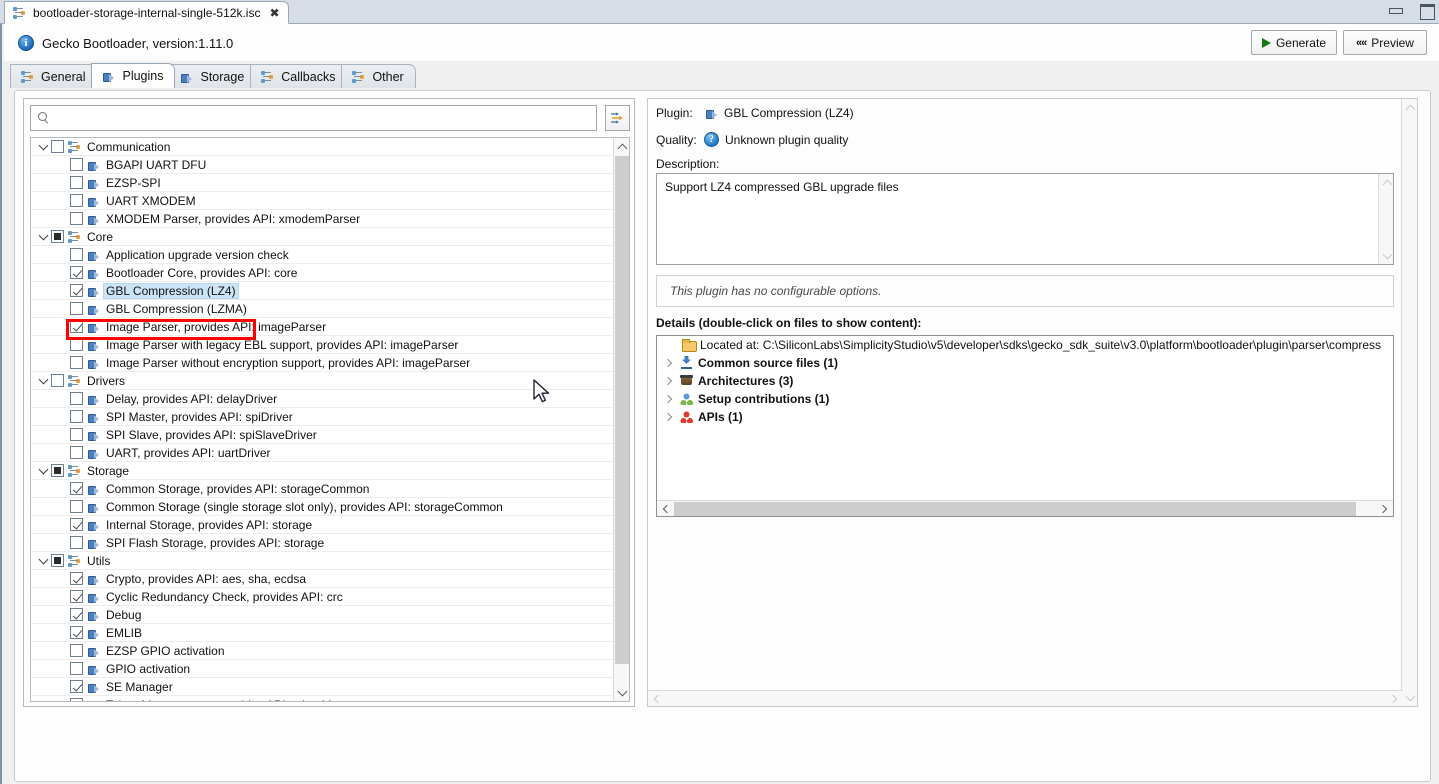 The image size is (1439, 784). Describe the element at coordinates (322, 525) in the screenshot. I see `tree-row: Internal Storage, provides API: storage` at that location.